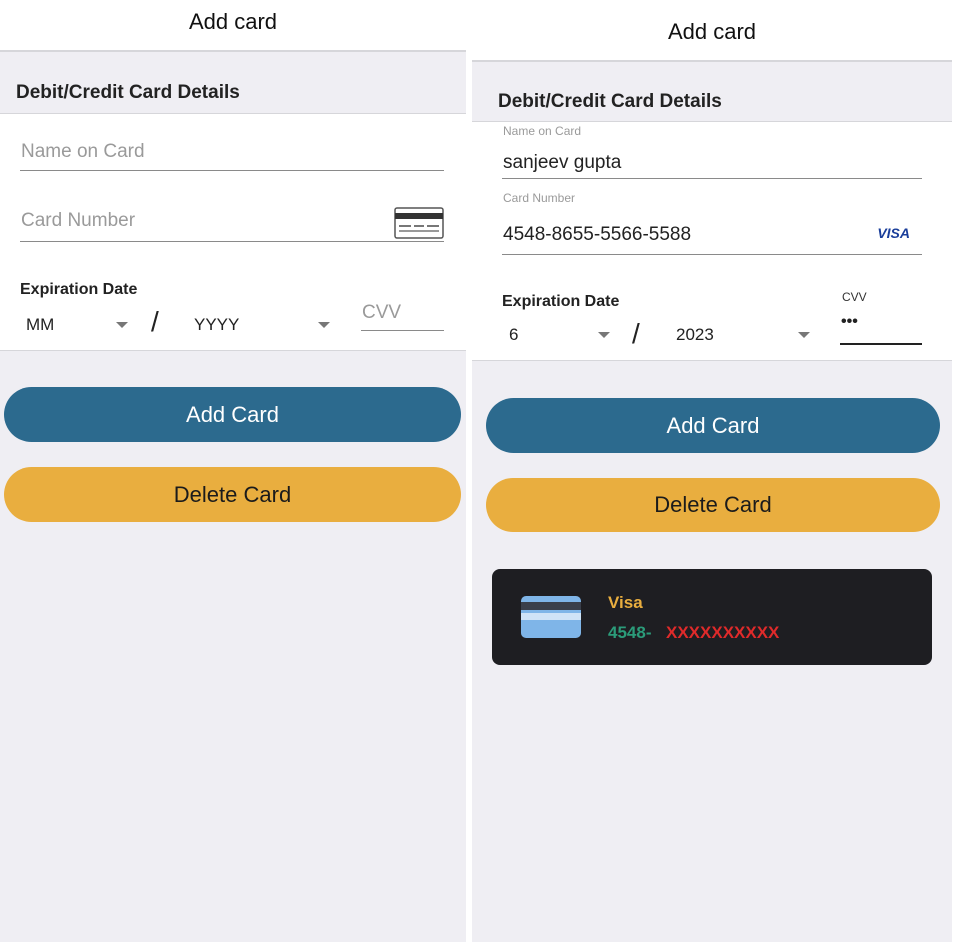 The width and height of the screenshot is (960, 952). Describe the element at coordinates (712, 232) in the screenshot. I see `card-number-input: 4548-8655-5566-5588 VISA` at that location.